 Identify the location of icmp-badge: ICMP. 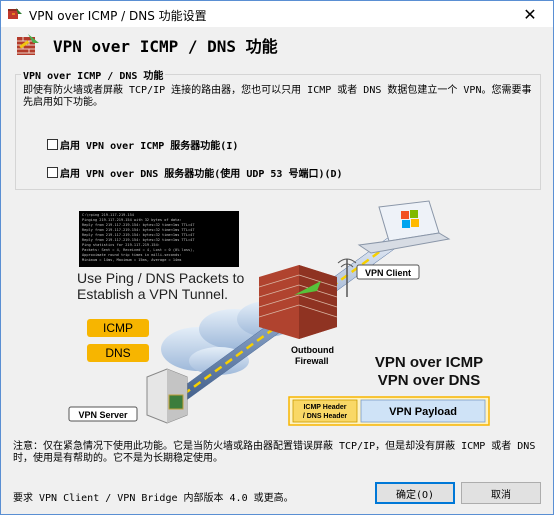
(118, 328).